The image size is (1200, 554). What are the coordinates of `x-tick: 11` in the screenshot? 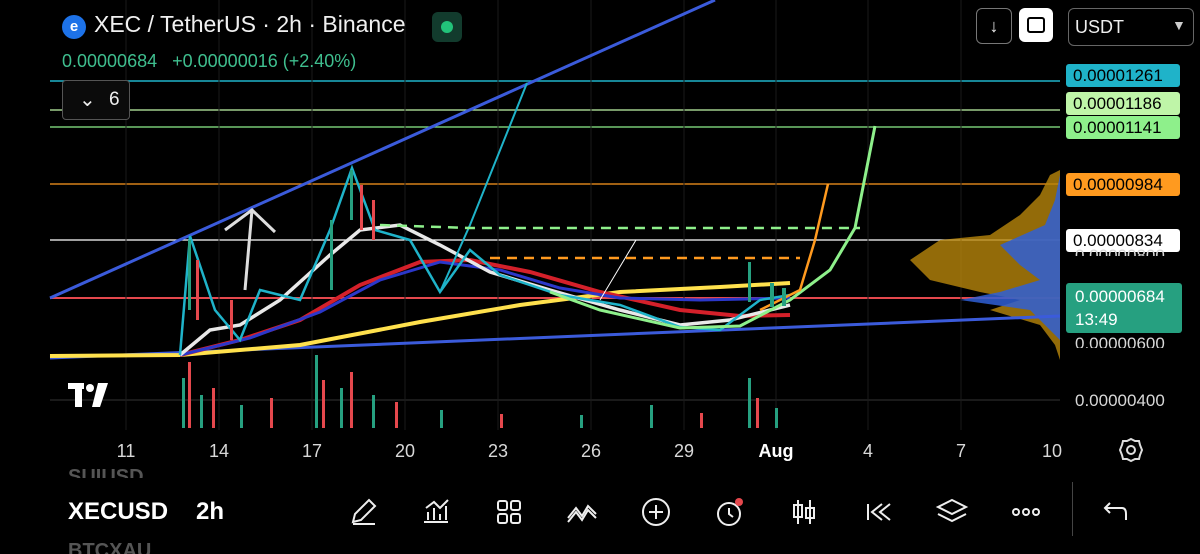 It's located at (126, 451).